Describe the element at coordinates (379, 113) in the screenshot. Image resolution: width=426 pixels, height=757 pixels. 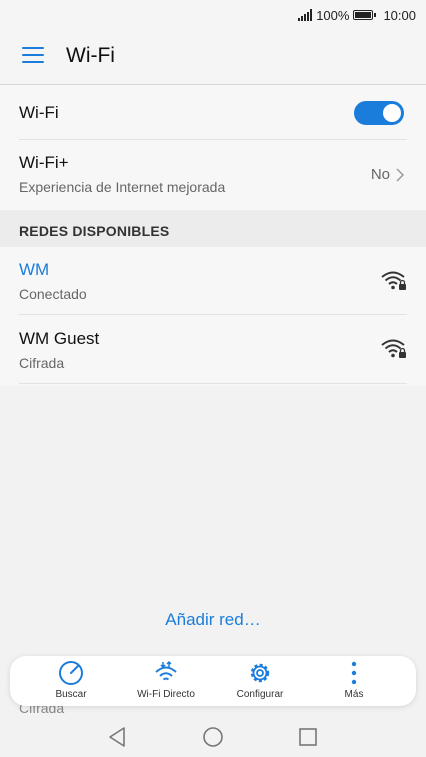
I see `wifi-toggle-switch` at that location.